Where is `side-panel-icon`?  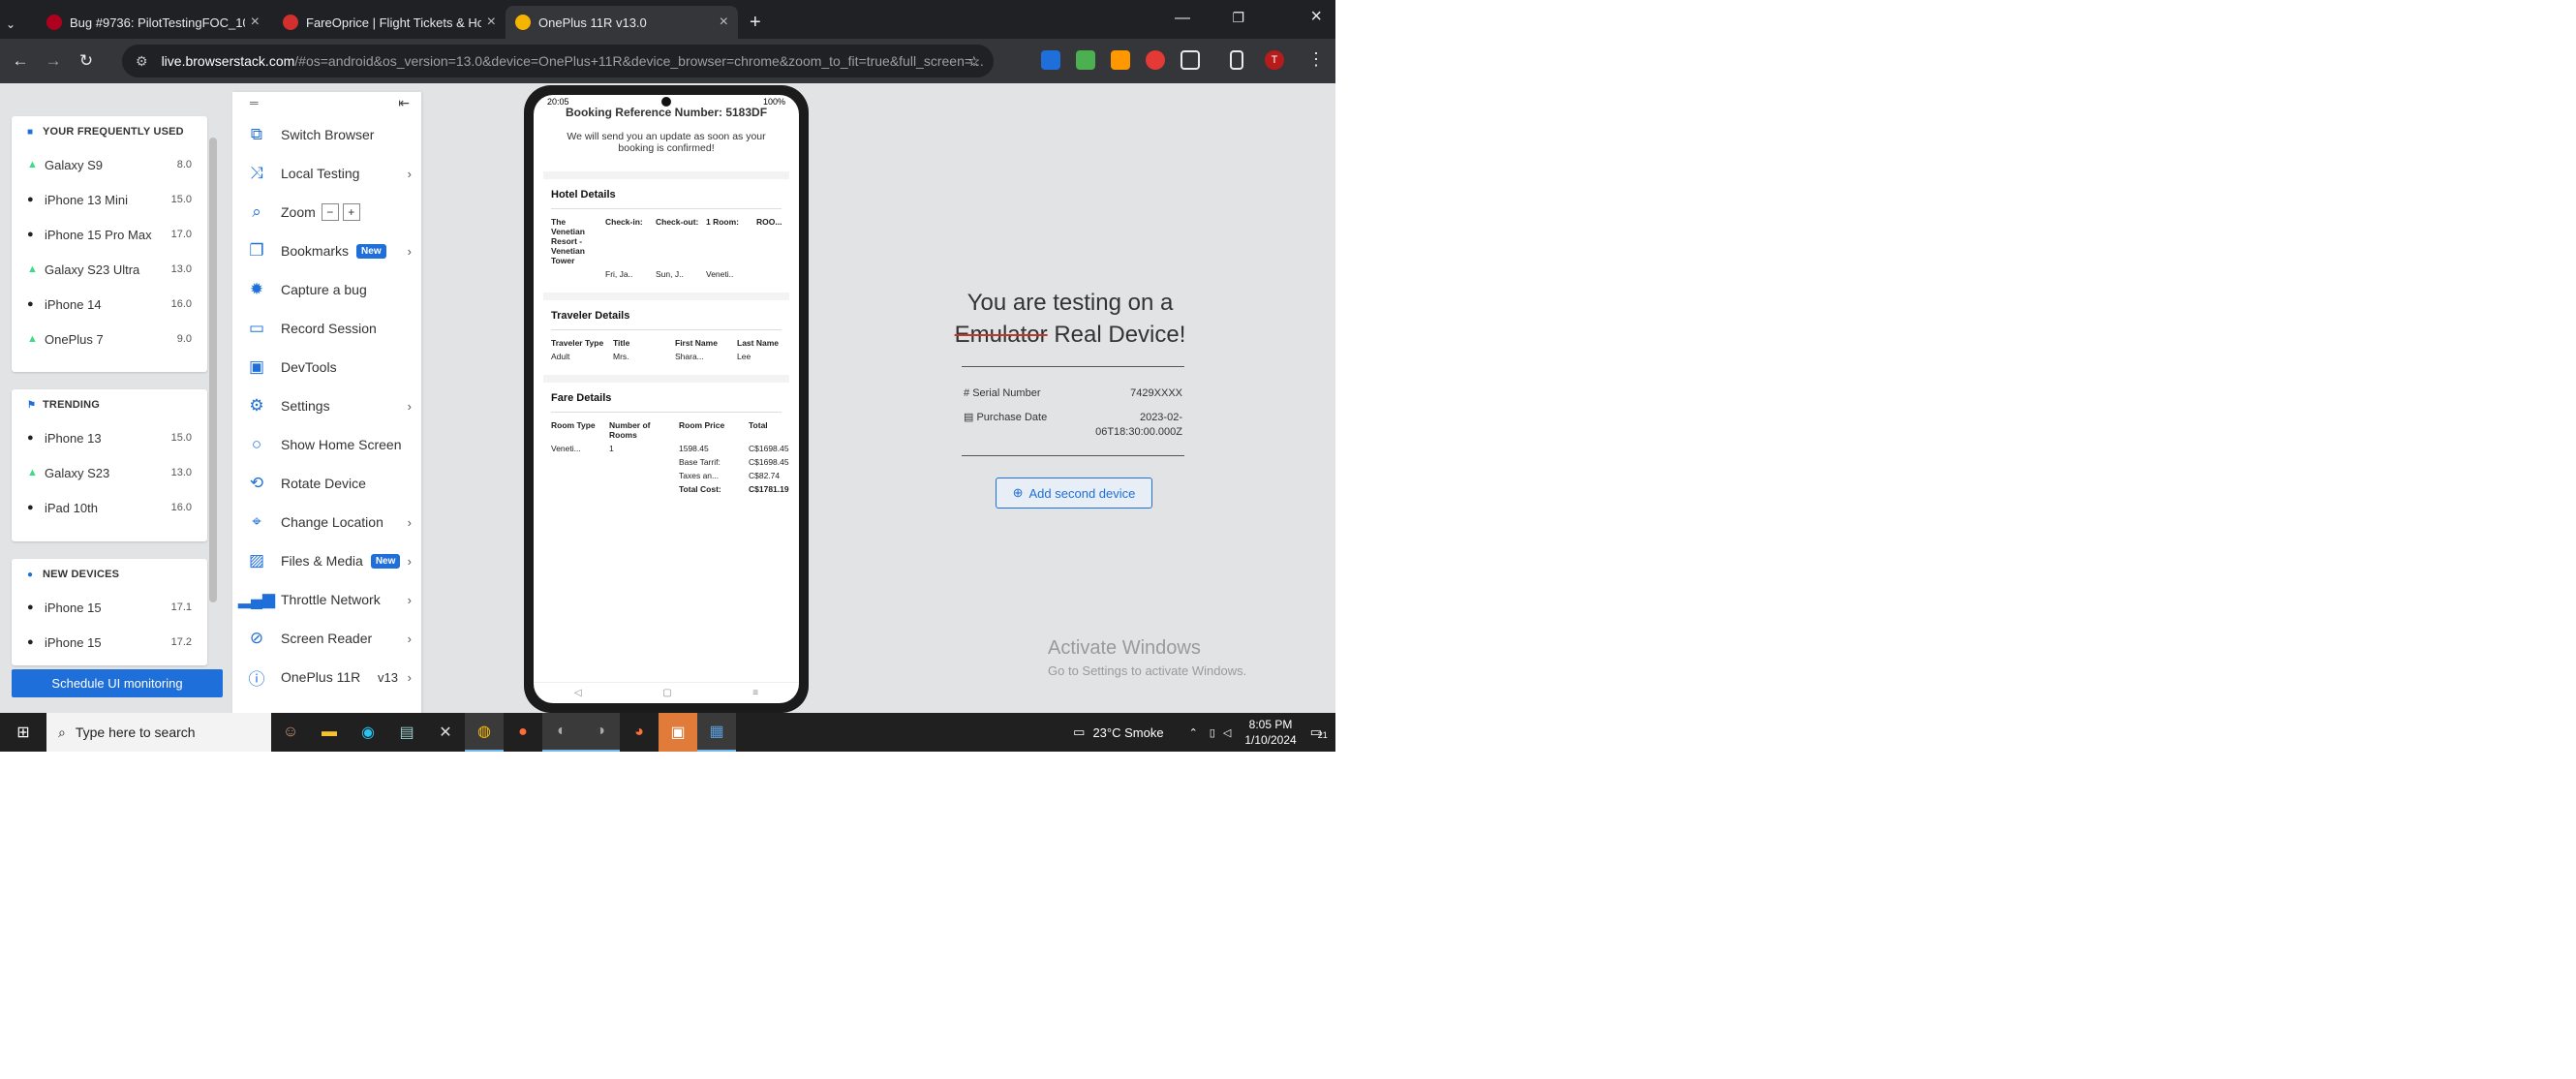 side-panel-icon is located at coordinates (1236, 60).